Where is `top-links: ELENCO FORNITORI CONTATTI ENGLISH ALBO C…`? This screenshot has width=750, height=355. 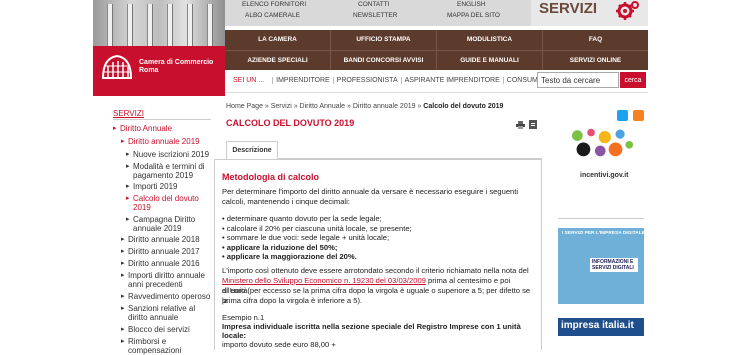
top-links: ELENCO FORNITORI CONTATTI ENGLISH ALBO C… is located at coordinates (378, 13).